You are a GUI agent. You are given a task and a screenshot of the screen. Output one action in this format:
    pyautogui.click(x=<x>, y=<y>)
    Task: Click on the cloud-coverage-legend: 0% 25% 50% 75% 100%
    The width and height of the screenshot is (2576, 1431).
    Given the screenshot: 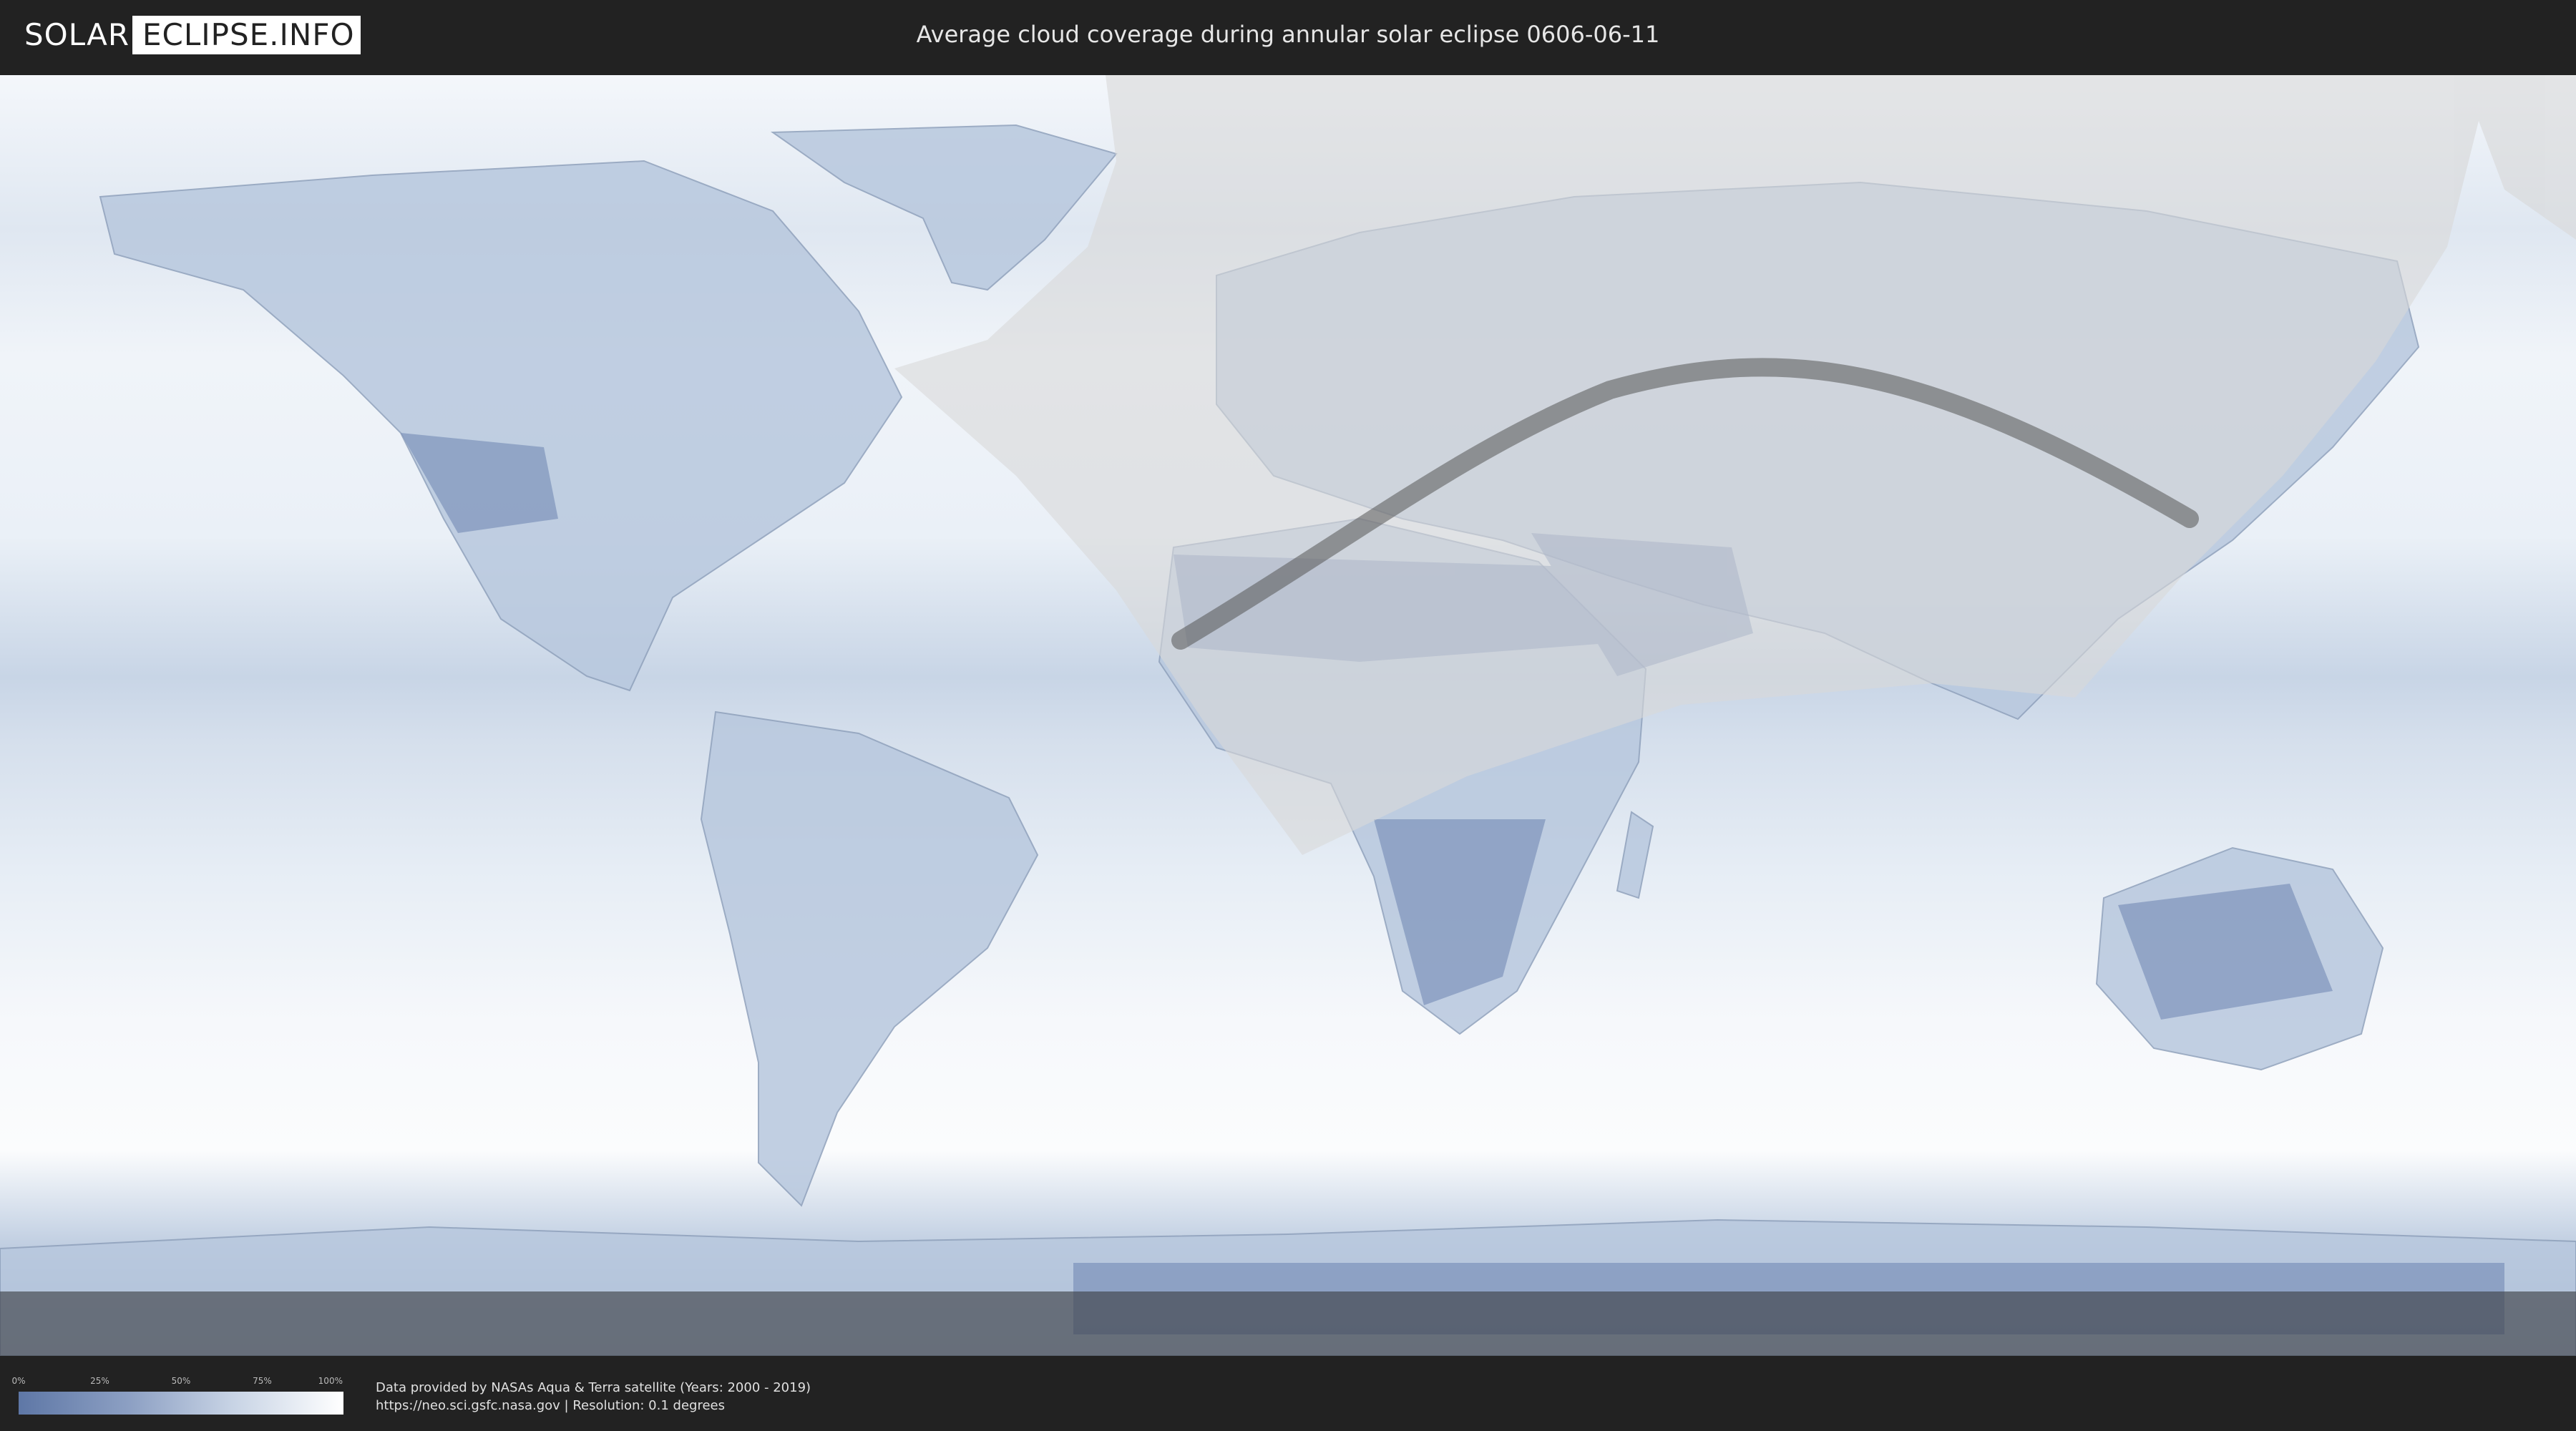 What is the action you would take?
    pyautogui.click(x=177, y=1395)
    